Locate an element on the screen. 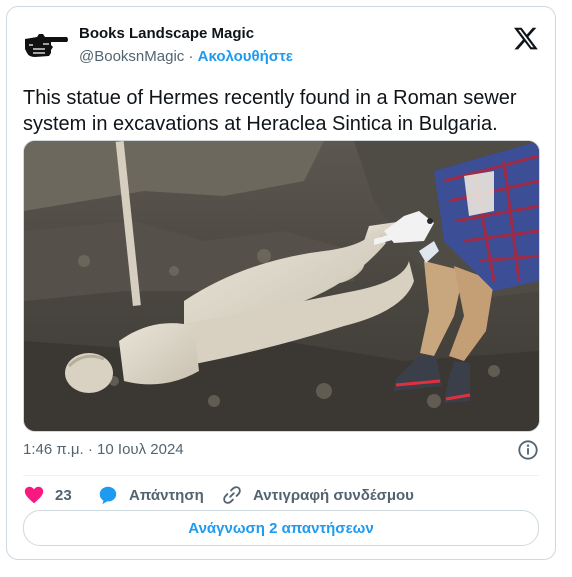  read-replies-button: Ανάγνωση 2 απαντήσεων is located at coordinates (281, 528).